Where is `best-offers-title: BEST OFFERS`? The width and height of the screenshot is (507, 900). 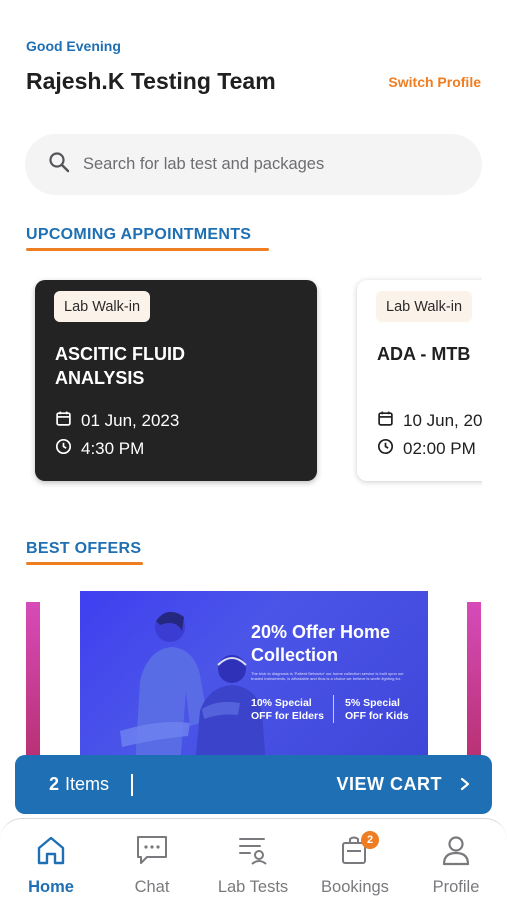 best-offers-title: BEST OFFERS is located at coordinates (84, 548).